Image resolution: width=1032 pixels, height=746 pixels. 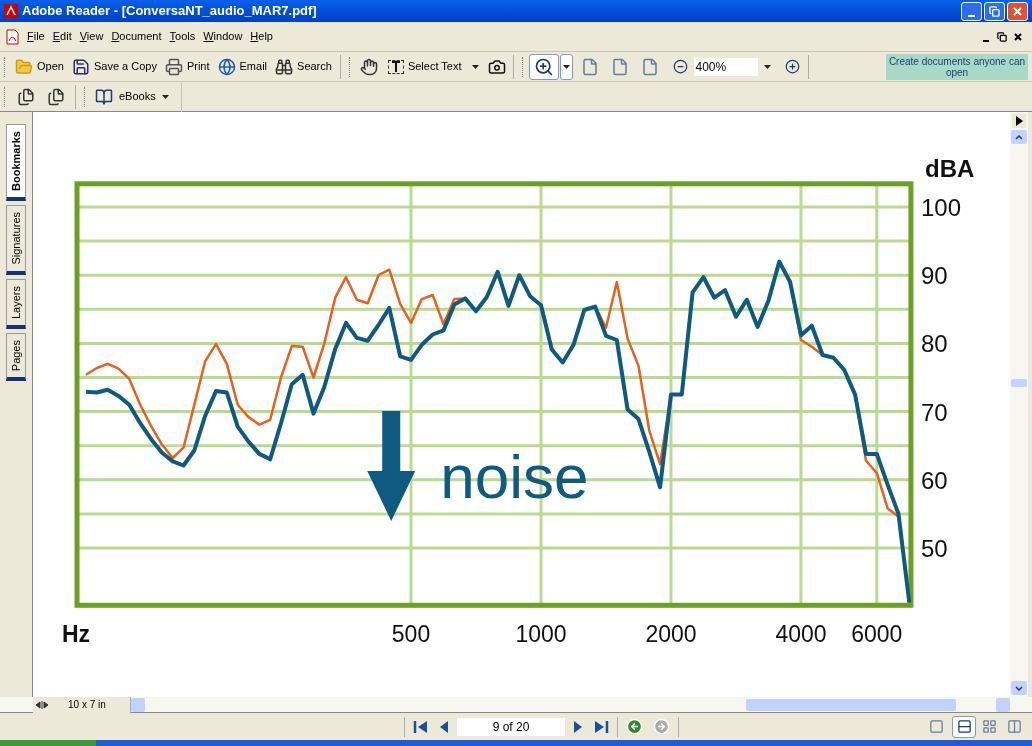 What do you see at coordinates (16, 162) in the screenshot?
I see `side-tab: Bookmarks` at bounding box center [16, 162].